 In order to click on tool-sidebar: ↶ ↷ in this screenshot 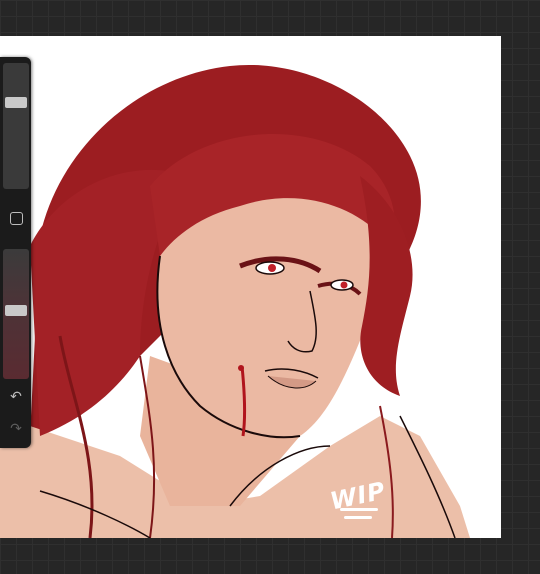, I will do `click(15, 252)`.